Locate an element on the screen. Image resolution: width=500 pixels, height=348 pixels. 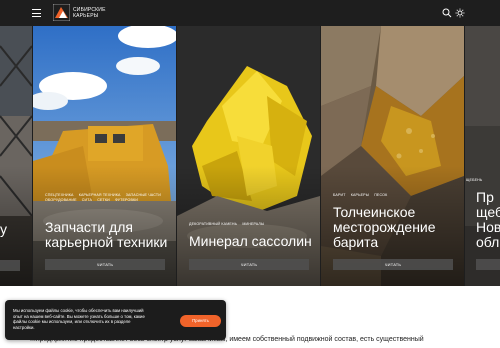
card-title-line: Толчеинское is located at coordinates (374, 212).